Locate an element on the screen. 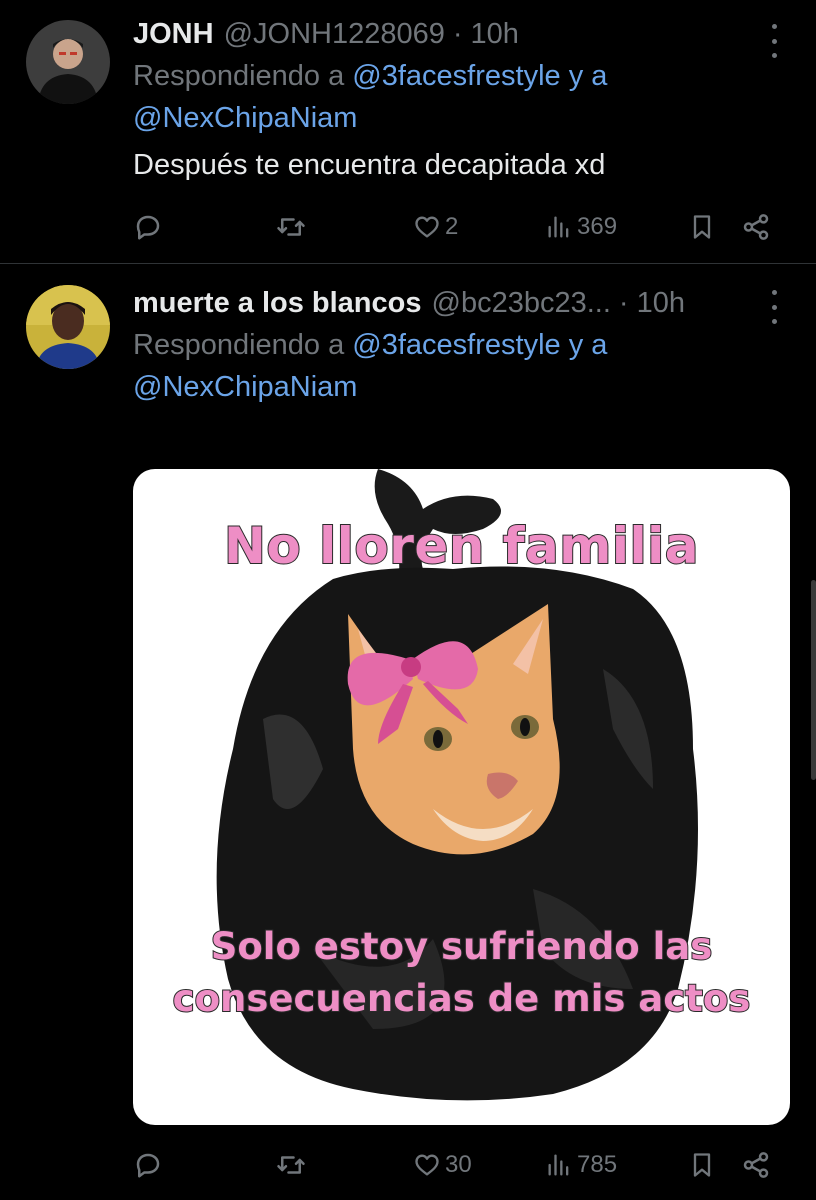 This screenshot has width=816, height=1200. like-button: 2 is located at coordinates (435, 227).